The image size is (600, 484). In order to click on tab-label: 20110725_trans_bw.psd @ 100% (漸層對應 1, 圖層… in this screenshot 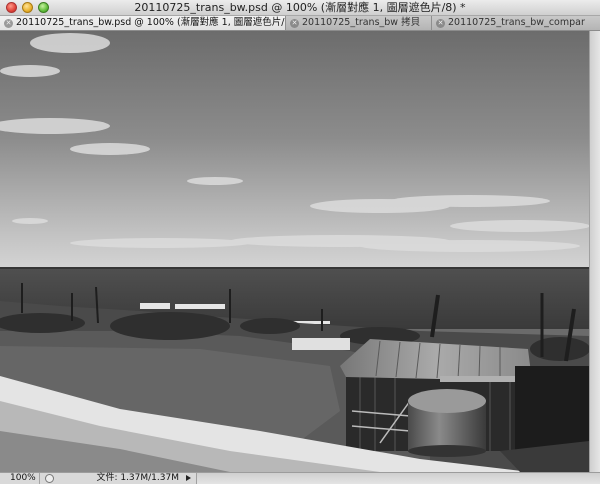, I will do `click(151, 22)`.